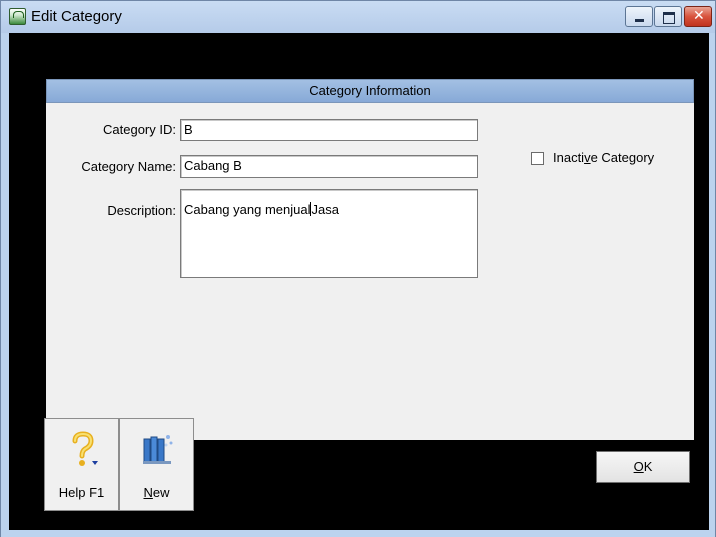 This screenshot has width=716, height=537. Describe the element at coordinates (648, 466) in the screenshot. I see `ok-label-rest: K` at that location.